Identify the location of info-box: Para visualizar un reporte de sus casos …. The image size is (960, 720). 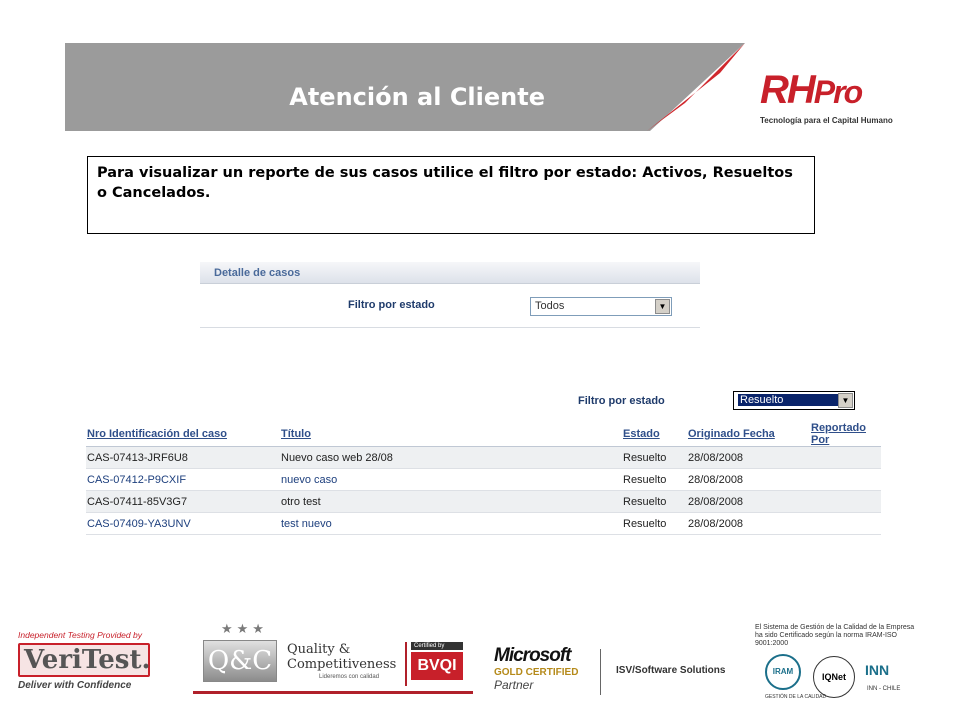
(451, 195).